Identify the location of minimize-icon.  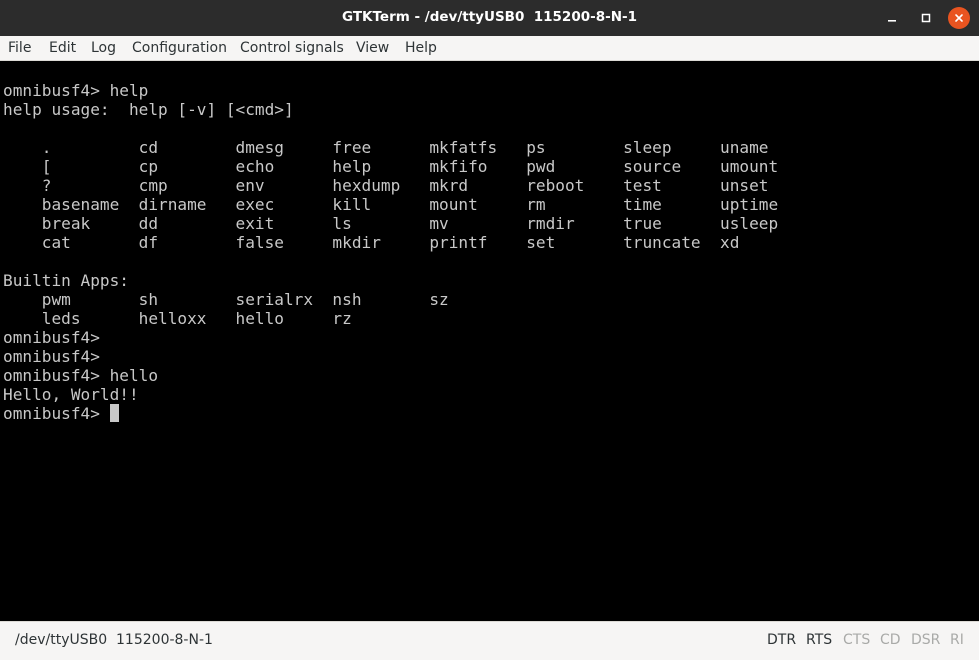
(892, 21).